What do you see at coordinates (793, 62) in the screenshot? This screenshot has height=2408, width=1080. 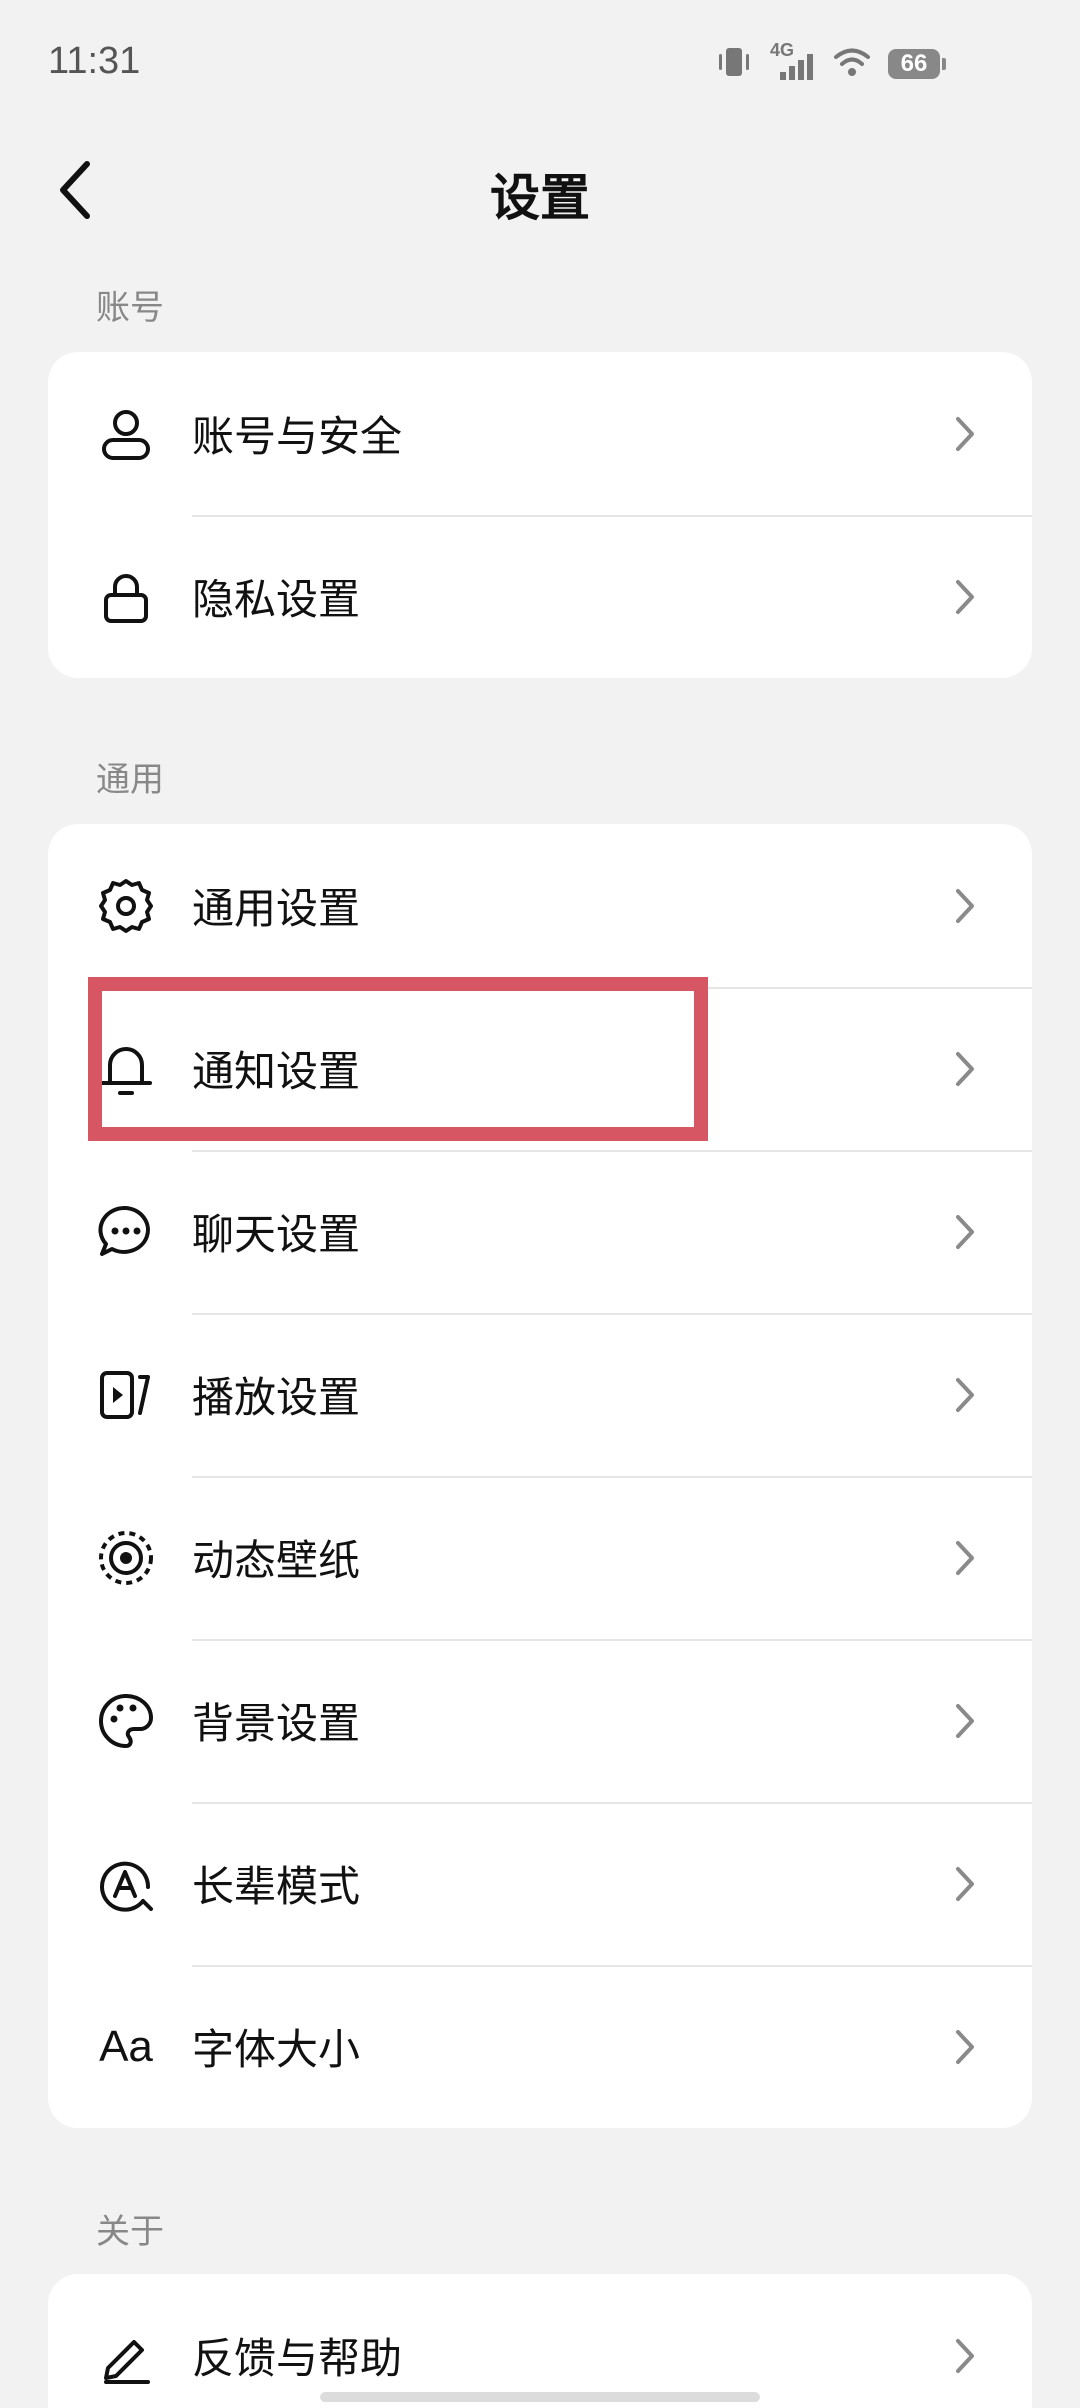 I see `cellular-signal-icon: 4G` at bounding box center [793, 62].